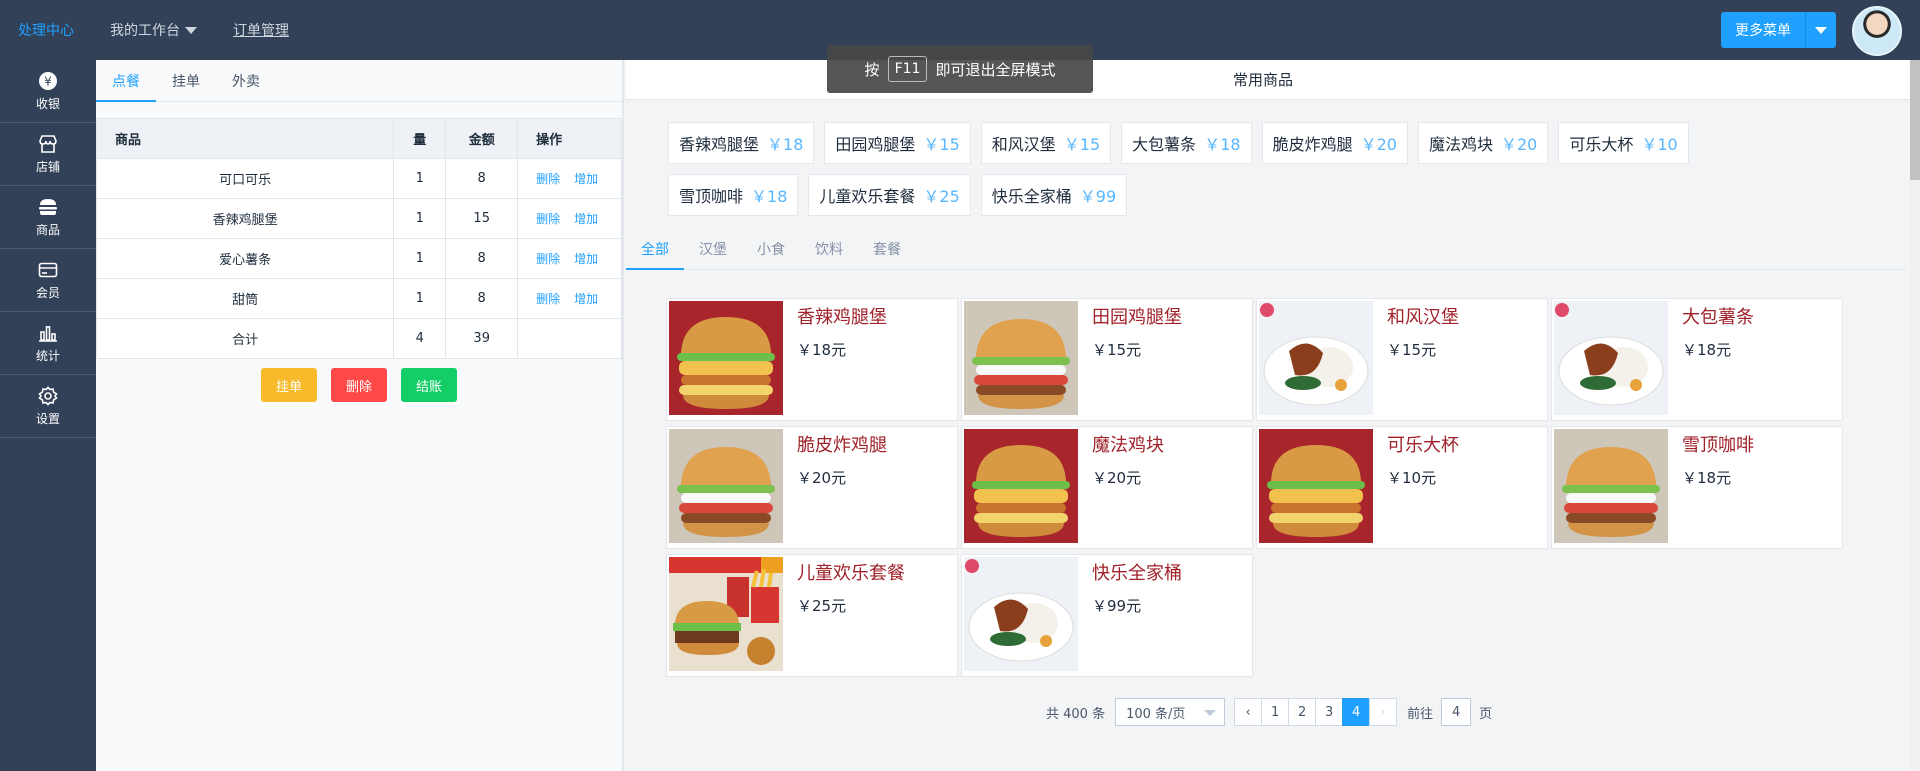 This screenshot has width=1920, height=771. What do you see at coordinates (851, 573) in the screenshot?
I see `product-name: 儿童欢乐套餐` at bounding box center [851, 573].